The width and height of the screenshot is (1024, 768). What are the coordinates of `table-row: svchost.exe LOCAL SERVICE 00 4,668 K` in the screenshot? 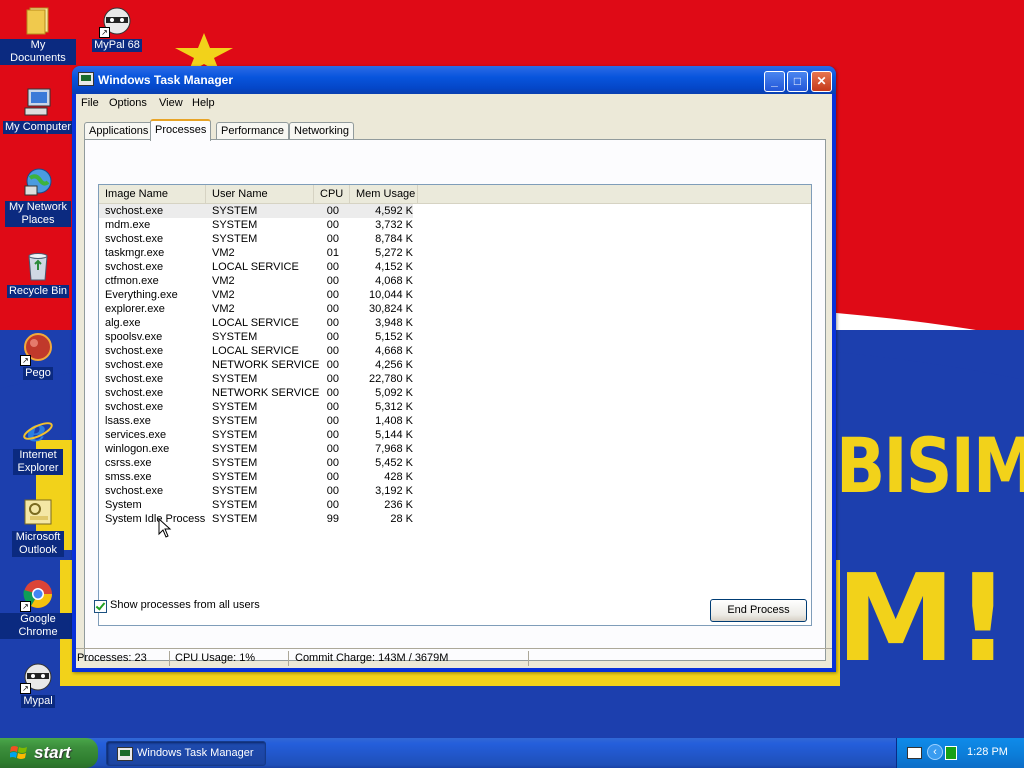 It's located at (455, 351).